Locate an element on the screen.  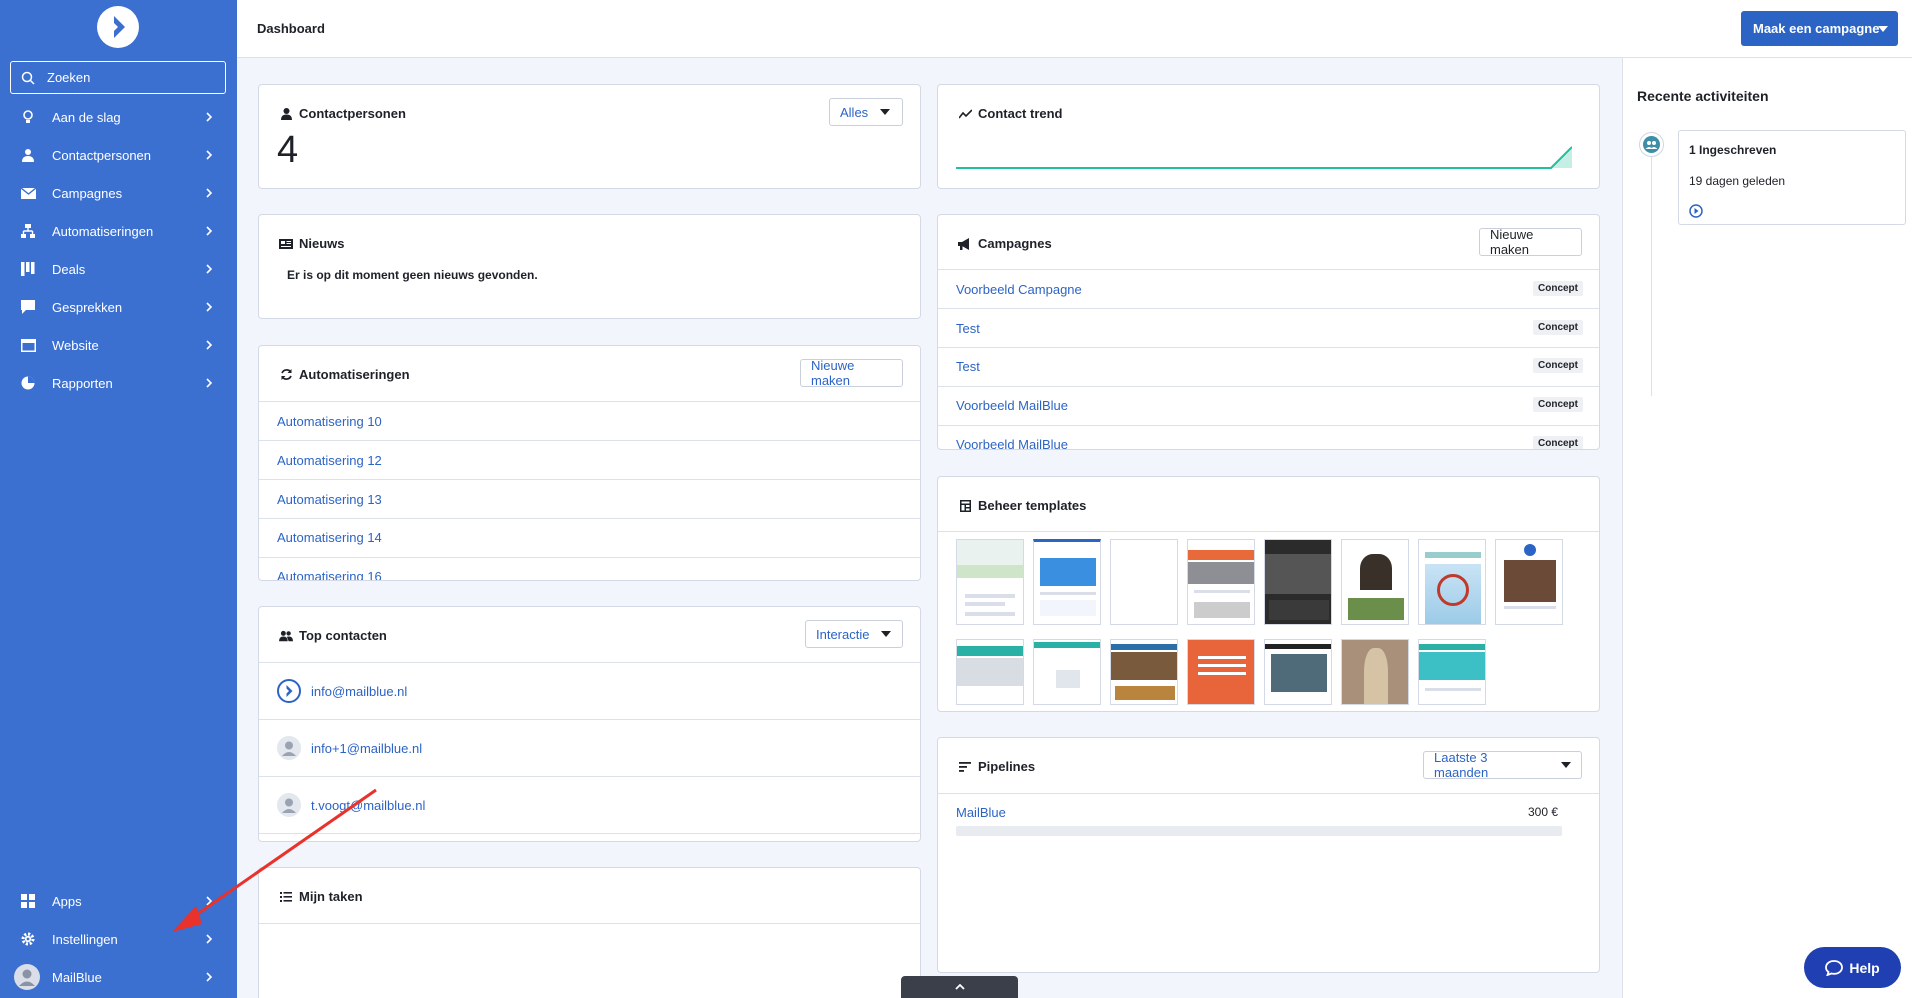
button-label: Nieuwe maken is located at coordinates (833, 373).